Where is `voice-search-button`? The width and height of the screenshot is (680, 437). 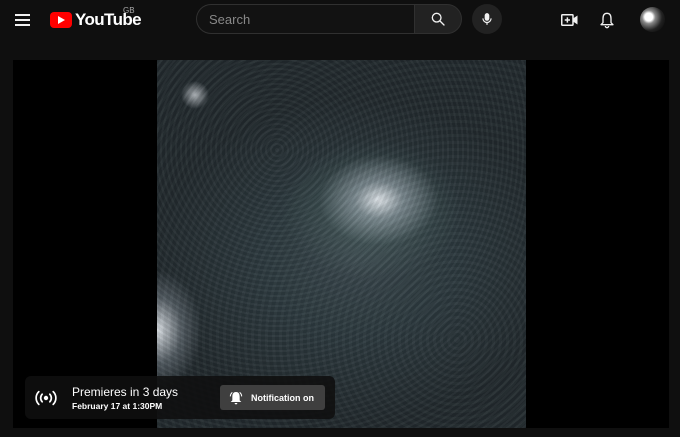
voice-search-button is located at coordinates (487, 19).